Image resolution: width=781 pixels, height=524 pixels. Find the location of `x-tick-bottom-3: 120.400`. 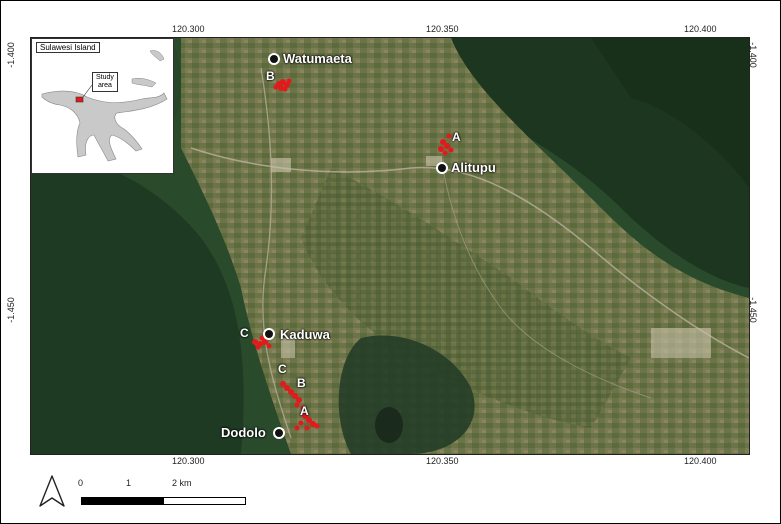

x-tick-bottom-3: 120.400 is located at coordinates (700, 461).